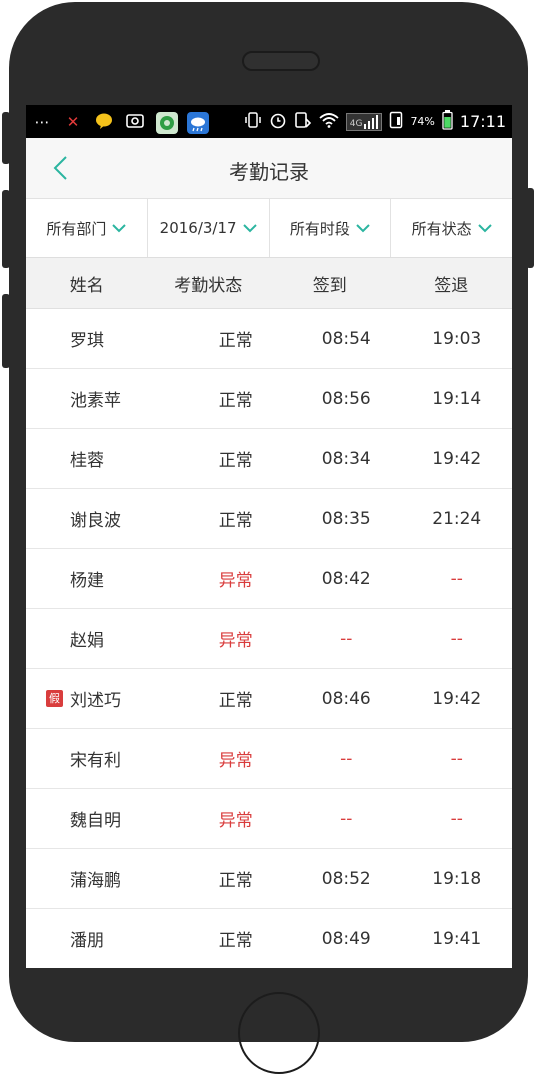 The image size is (536, 1074). What do you see at coordinates (319, 228) in the screenshot?
I see `period-filter-label: 所有时段` at bounding box center [319, 228].